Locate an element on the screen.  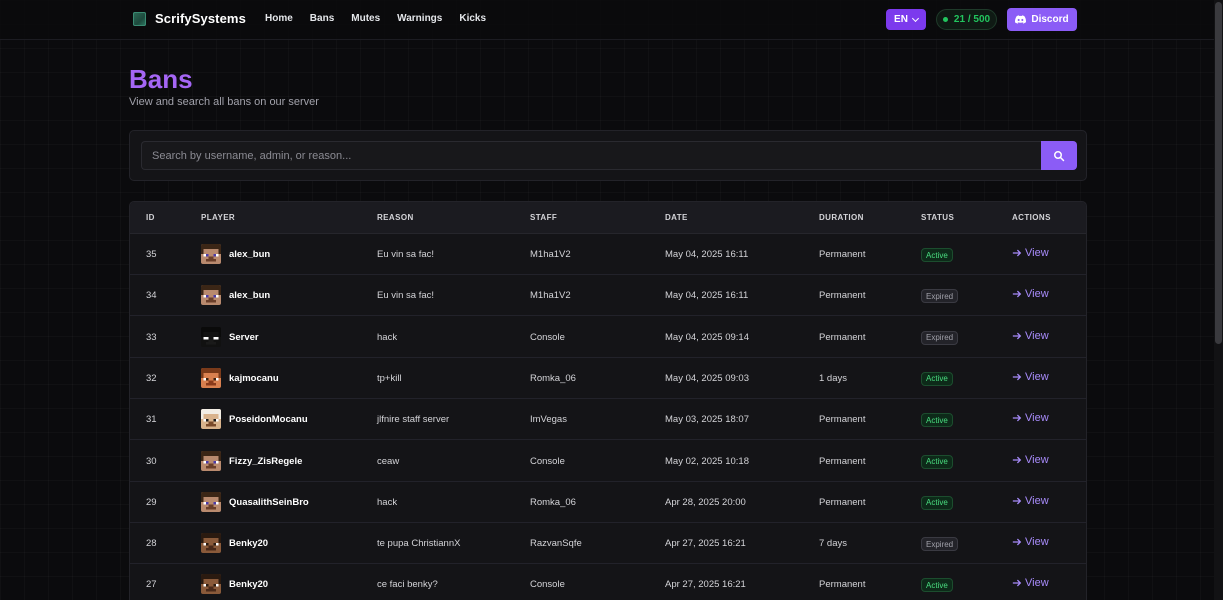
brand: ScrifySystems is located at coordinates (189, 18).